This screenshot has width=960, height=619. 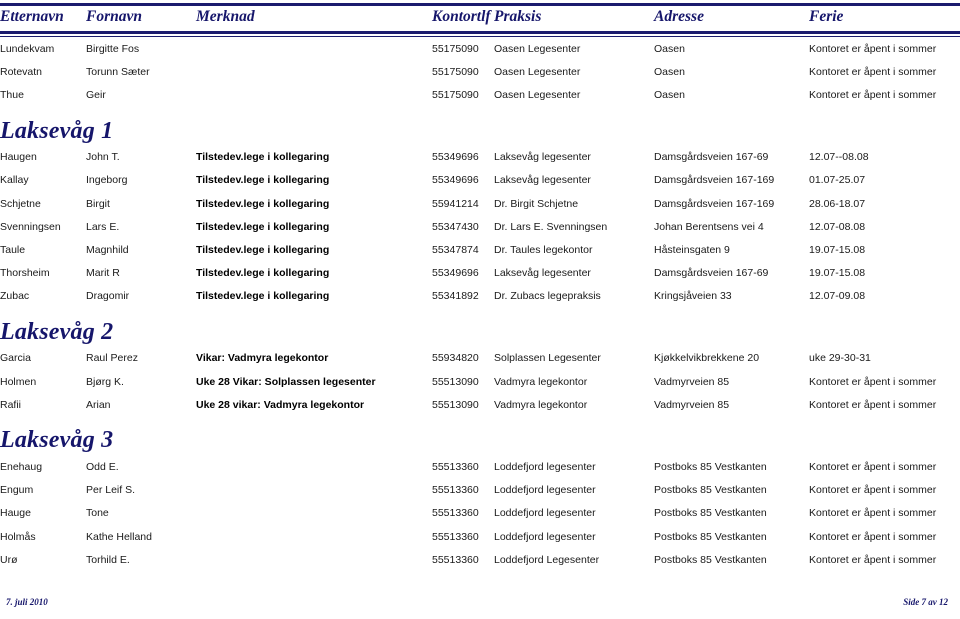 I want to click on group-heading-row: Laksevåg 1, so click(x=480, y=126).